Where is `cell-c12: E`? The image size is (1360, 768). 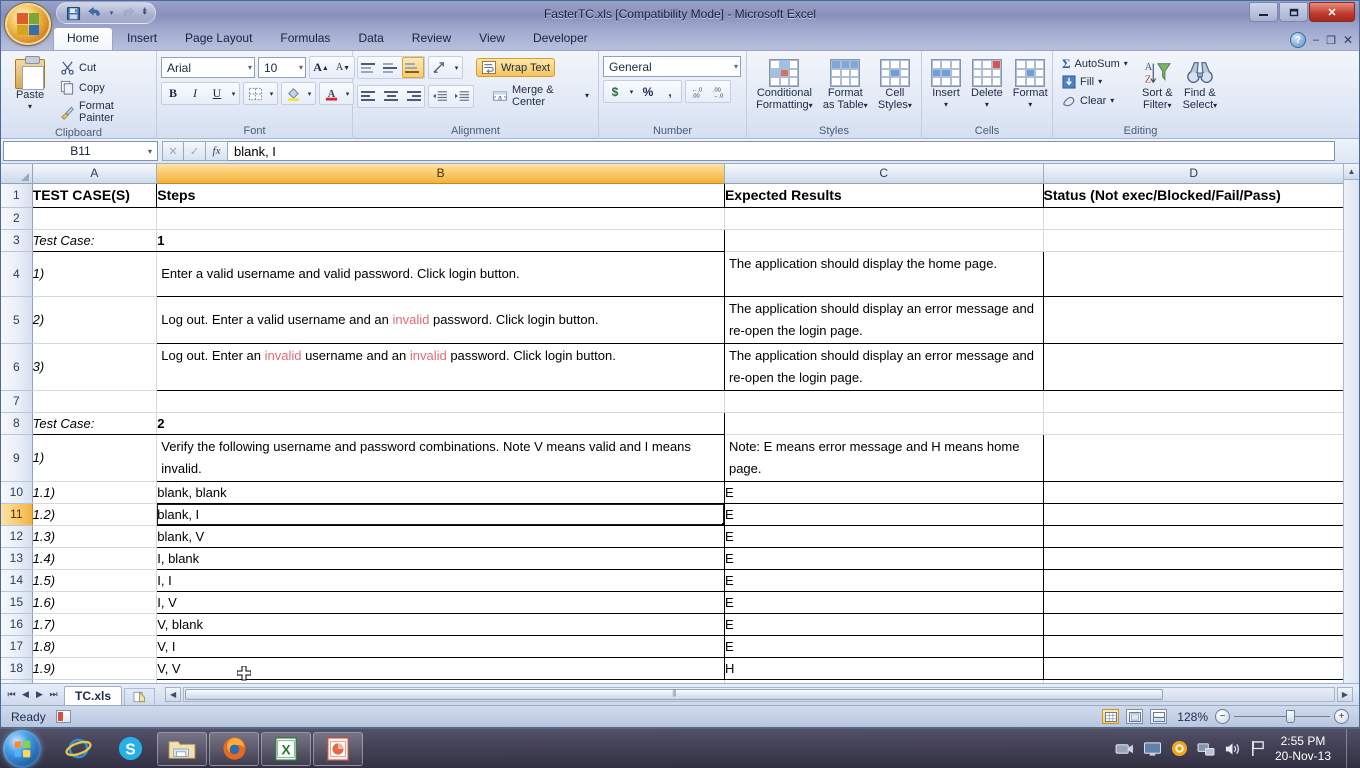
cell-c12: E is located at coordinates (883, 536).